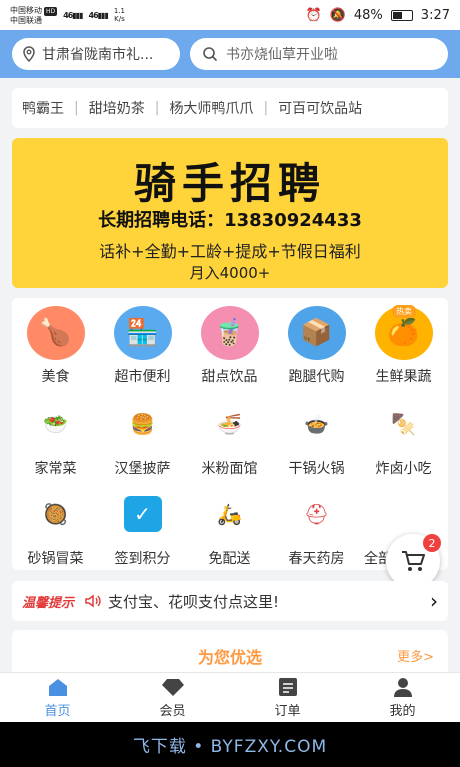 The width and height of the screenshot is (460, 767). I want to click on search-bar: 书亦烧仙草开业啦, so click(319, 54).